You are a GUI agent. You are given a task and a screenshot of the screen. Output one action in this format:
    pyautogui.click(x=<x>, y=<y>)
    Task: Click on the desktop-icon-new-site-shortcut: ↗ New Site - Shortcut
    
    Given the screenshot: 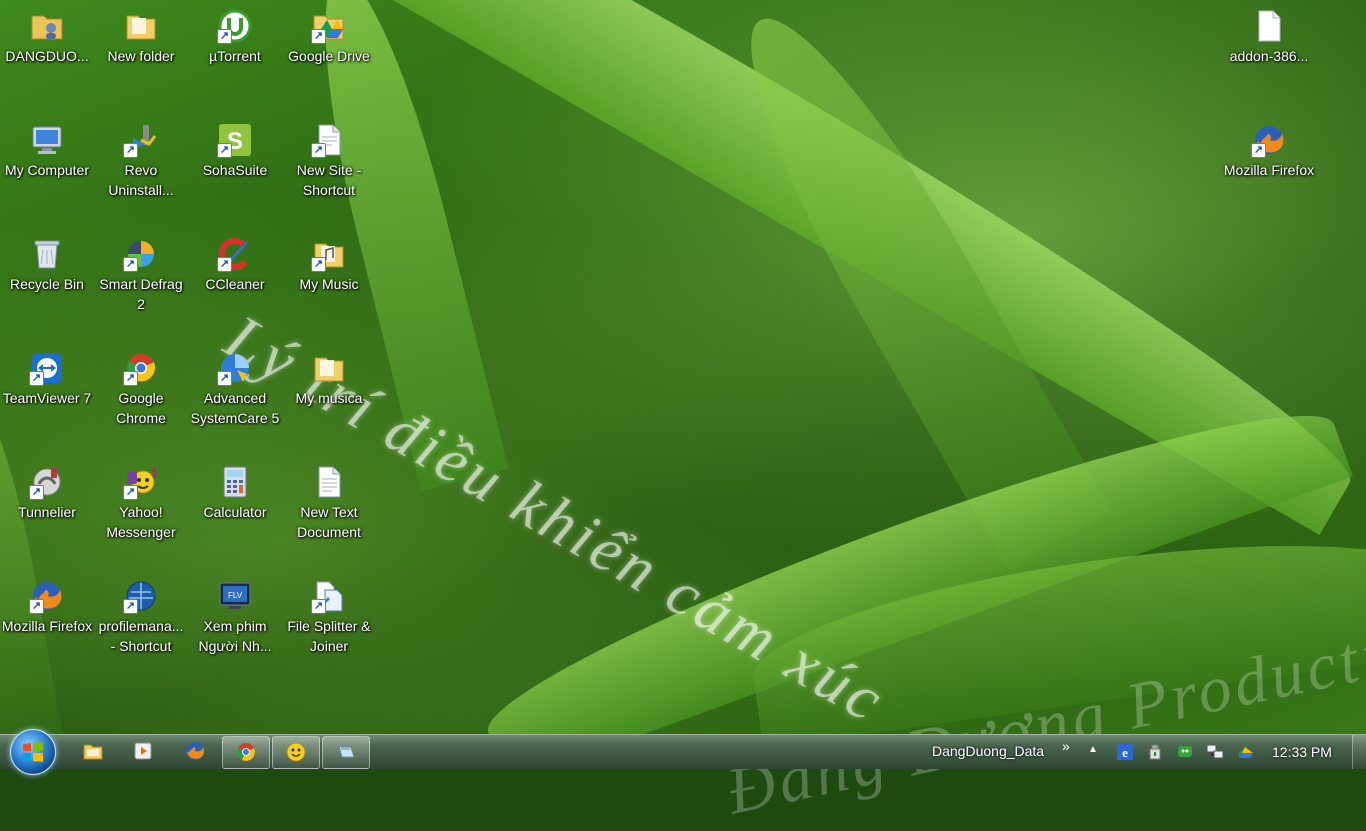 What is the action you would take?
    pyautogui.click(x=329, y=158)
    